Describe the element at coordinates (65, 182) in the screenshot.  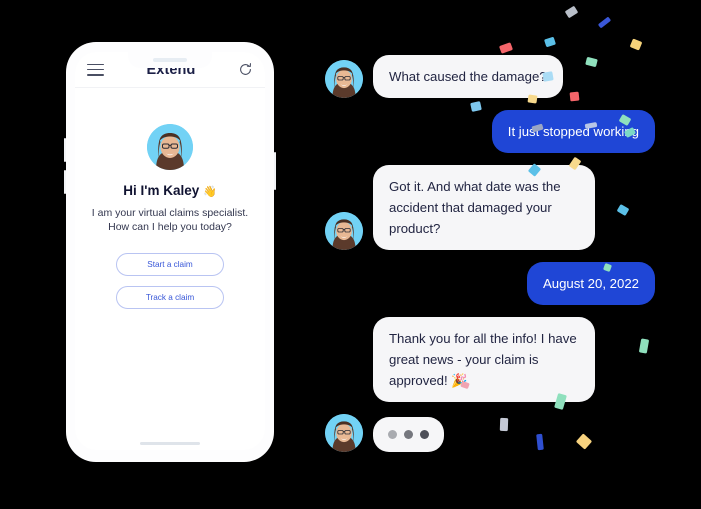
I see `volume-down-button` at that location.